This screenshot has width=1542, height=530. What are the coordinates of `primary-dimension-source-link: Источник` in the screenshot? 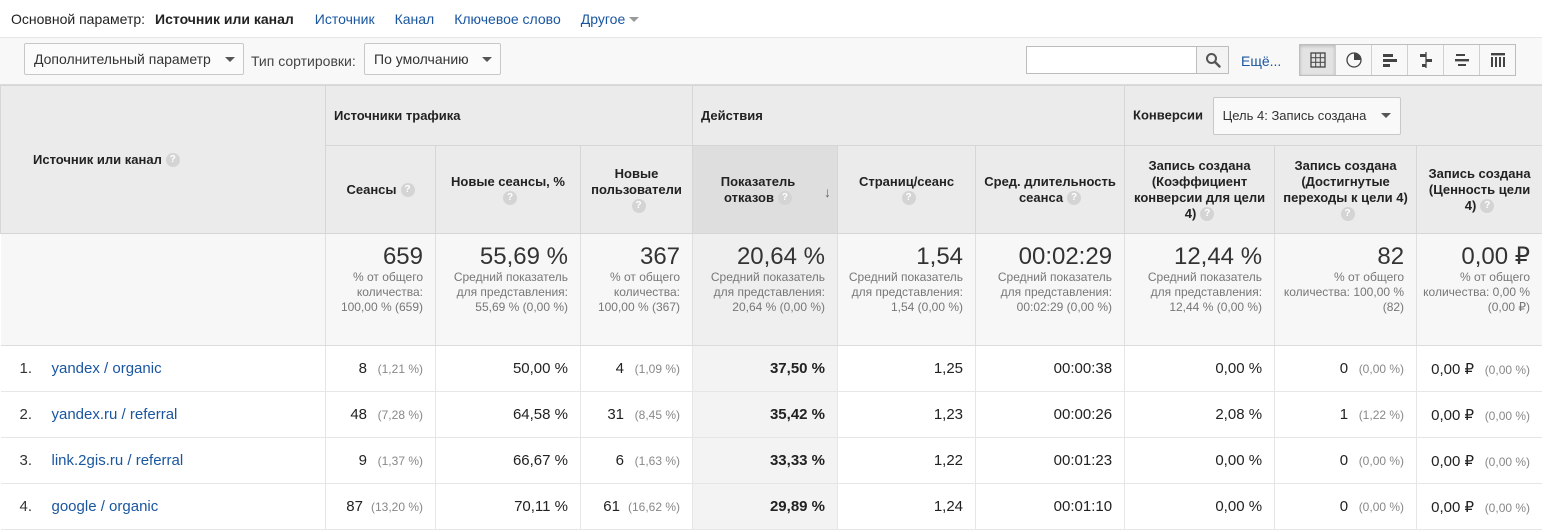 It's located at (345, 19).